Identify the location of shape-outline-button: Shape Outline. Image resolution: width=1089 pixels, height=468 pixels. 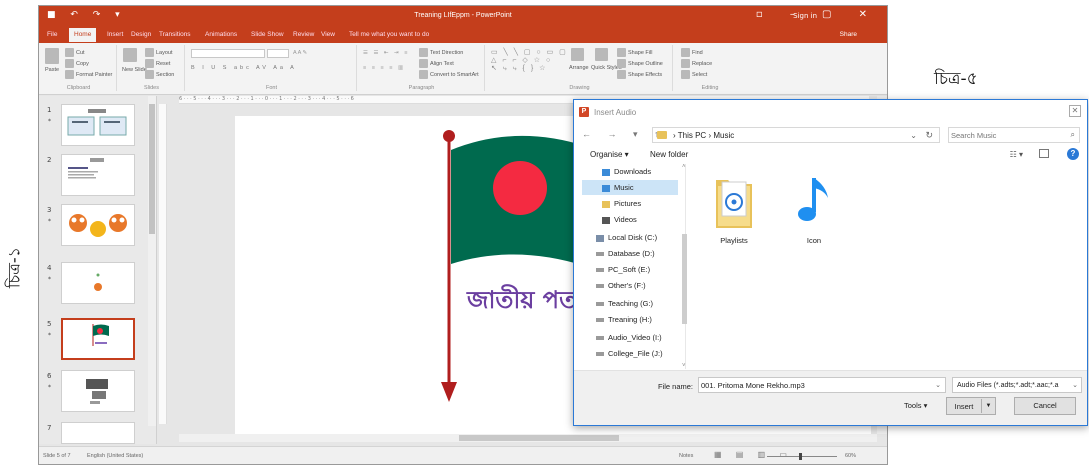
(640, 63).